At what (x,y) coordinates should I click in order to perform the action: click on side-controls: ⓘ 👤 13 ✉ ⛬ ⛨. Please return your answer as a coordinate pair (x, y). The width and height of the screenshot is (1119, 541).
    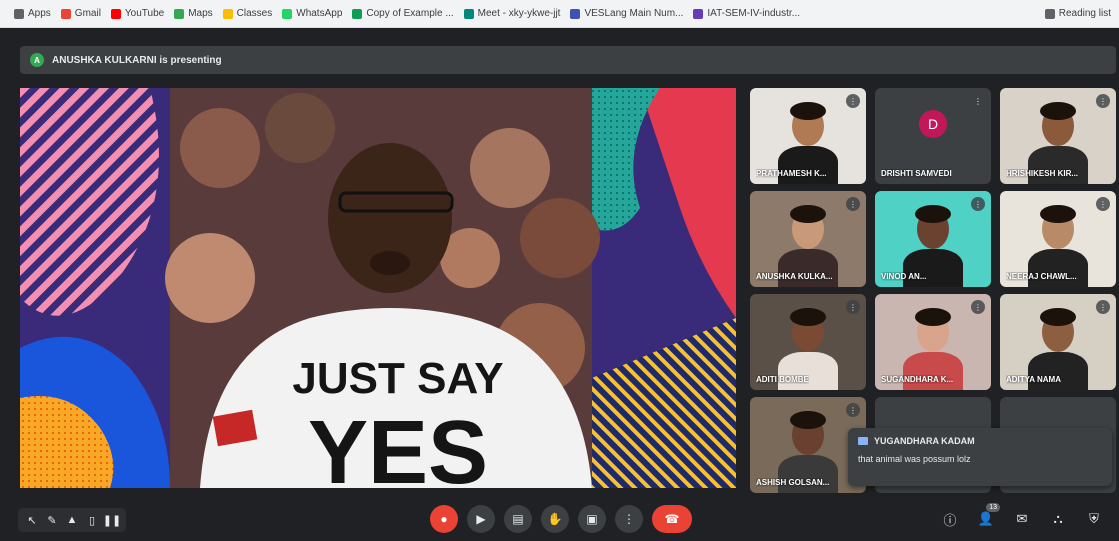
    Looking at the image, I should click on (1022, 518).